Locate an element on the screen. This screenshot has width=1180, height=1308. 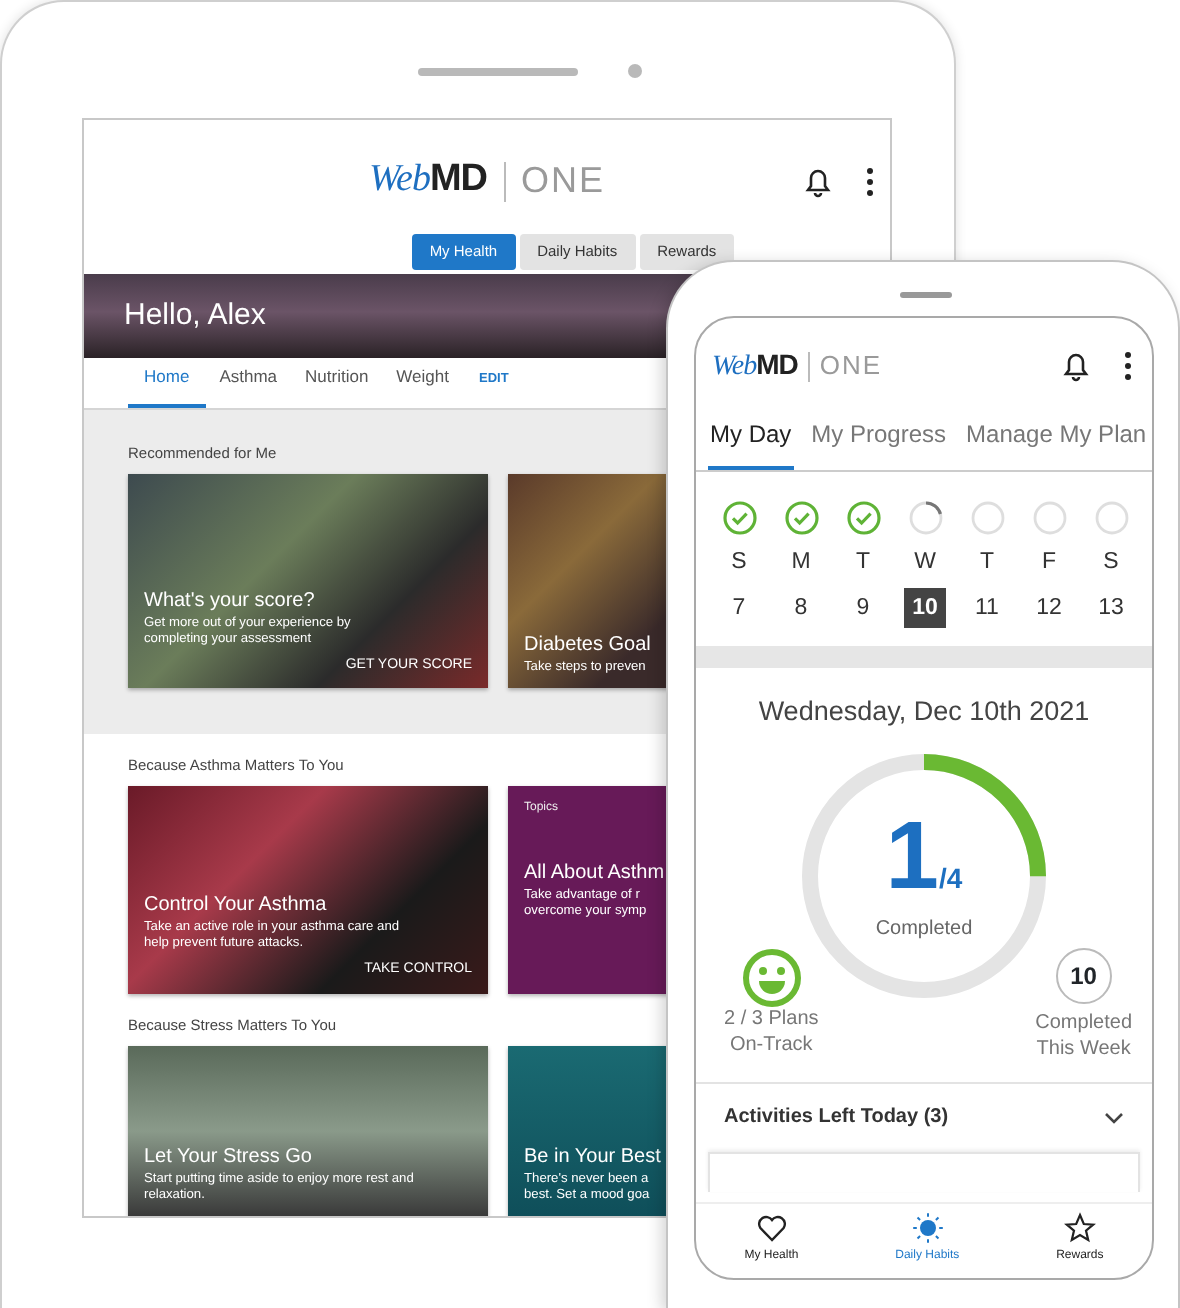
card-title: Control Your Asthma is located at coordinates (236, 906).